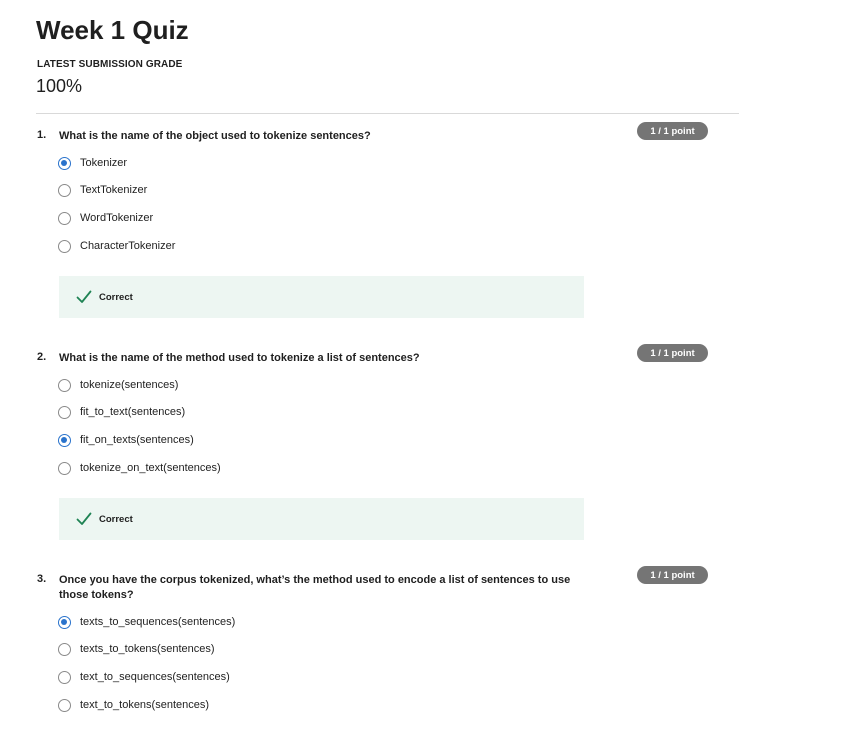  I want to click on grade-label: LATEST SUBMISSION GRADE, so click(110, 64).